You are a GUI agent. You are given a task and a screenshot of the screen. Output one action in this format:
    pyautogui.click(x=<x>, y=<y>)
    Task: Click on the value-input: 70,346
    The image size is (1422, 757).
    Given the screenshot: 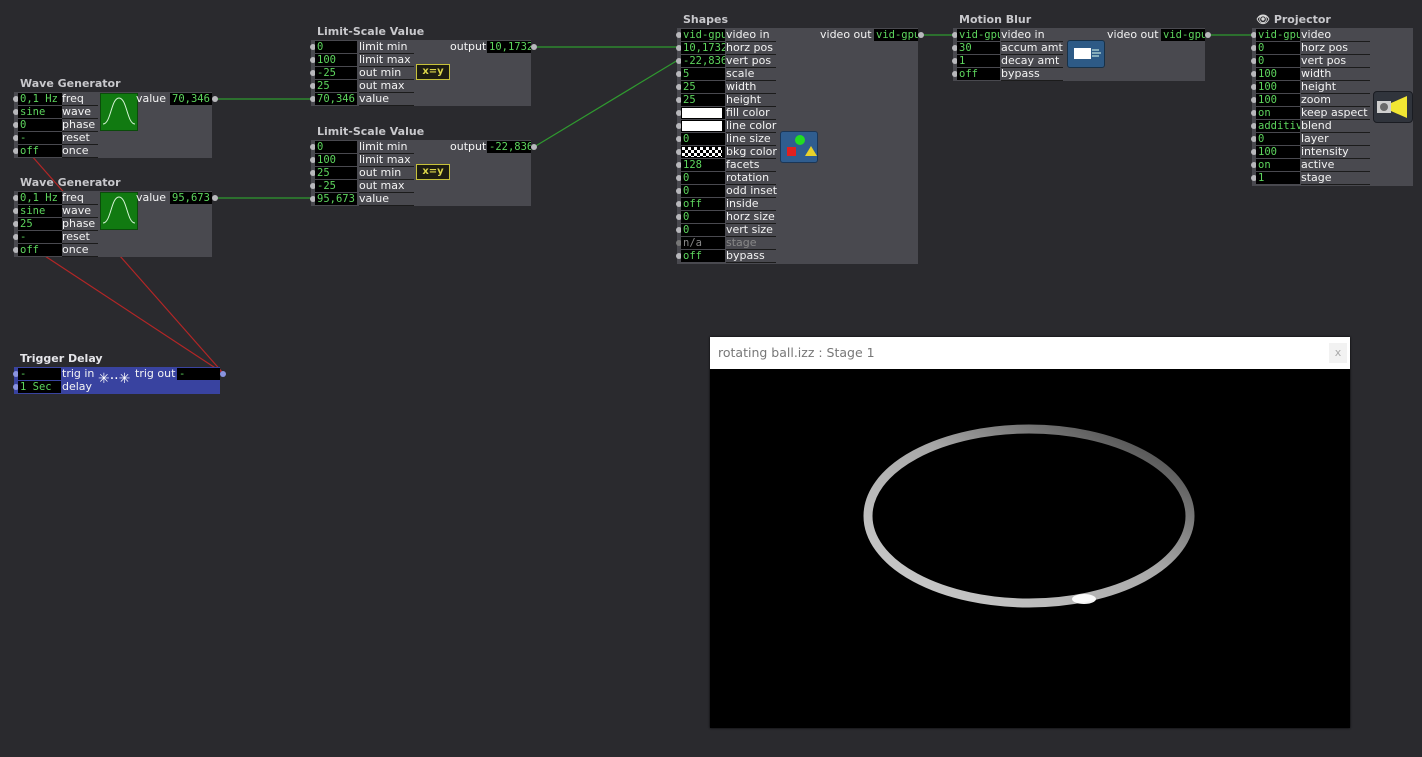 What is the action you would take?
    pyautogui.click(x=336, y=99)
    